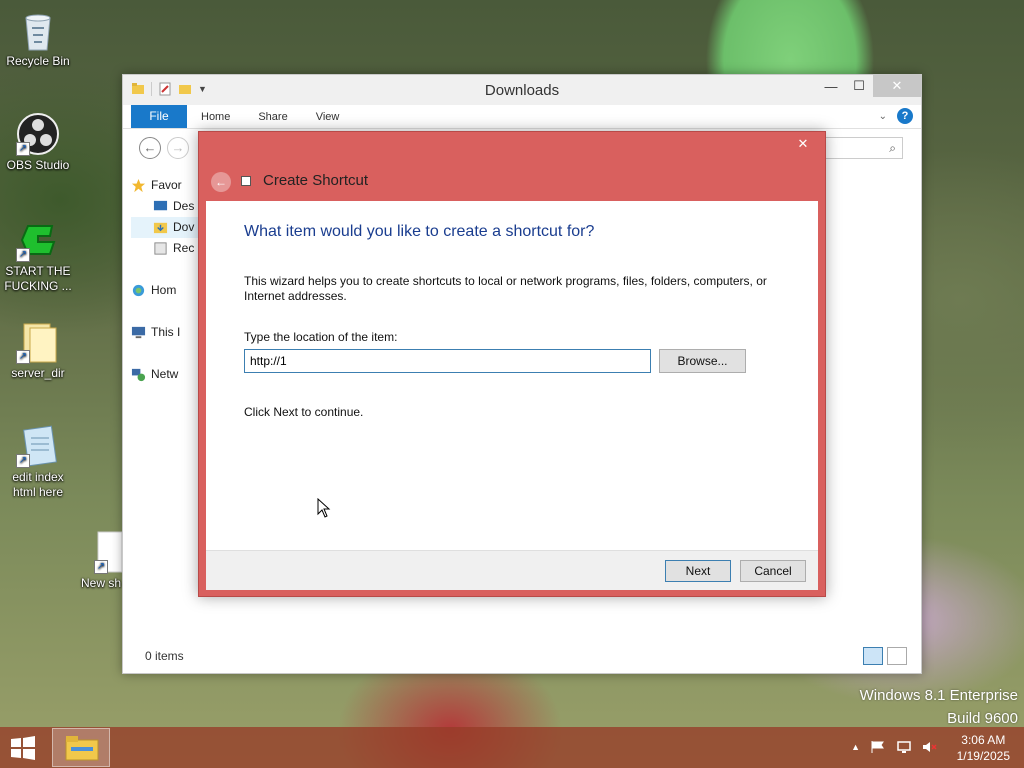  I want to click on search-input: ⌕, so click(863, 148).